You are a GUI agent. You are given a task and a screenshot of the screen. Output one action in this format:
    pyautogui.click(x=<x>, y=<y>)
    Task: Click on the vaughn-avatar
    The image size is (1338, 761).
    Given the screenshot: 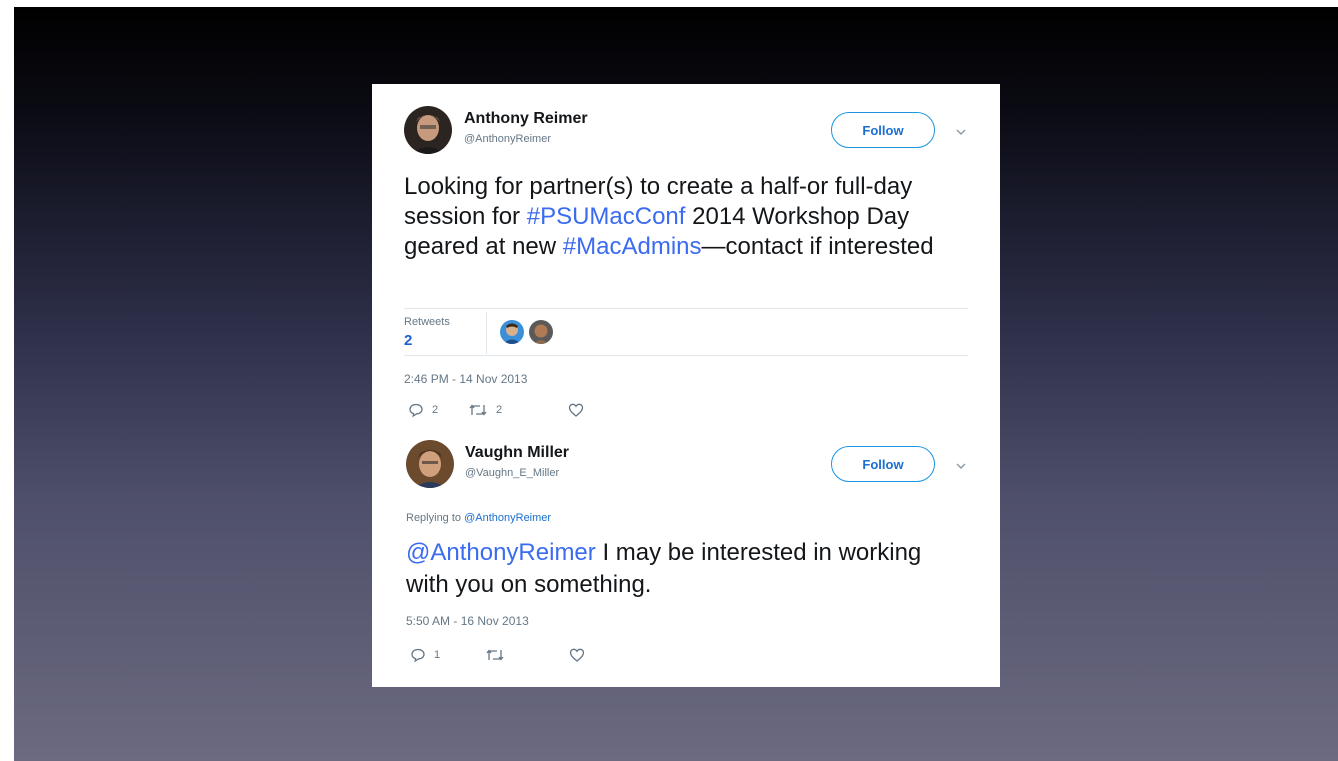 What is the action you would take?
    pyautogui.click(x=430, y=464)
    